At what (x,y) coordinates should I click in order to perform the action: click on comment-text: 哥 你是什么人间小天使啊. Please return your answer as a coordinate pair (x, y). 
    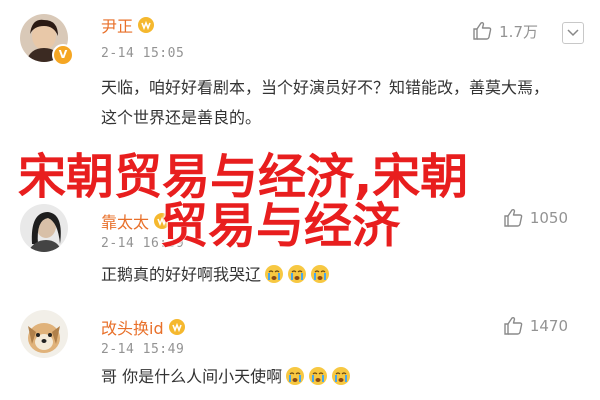
    Looking at the image, I should click on (331, 377).